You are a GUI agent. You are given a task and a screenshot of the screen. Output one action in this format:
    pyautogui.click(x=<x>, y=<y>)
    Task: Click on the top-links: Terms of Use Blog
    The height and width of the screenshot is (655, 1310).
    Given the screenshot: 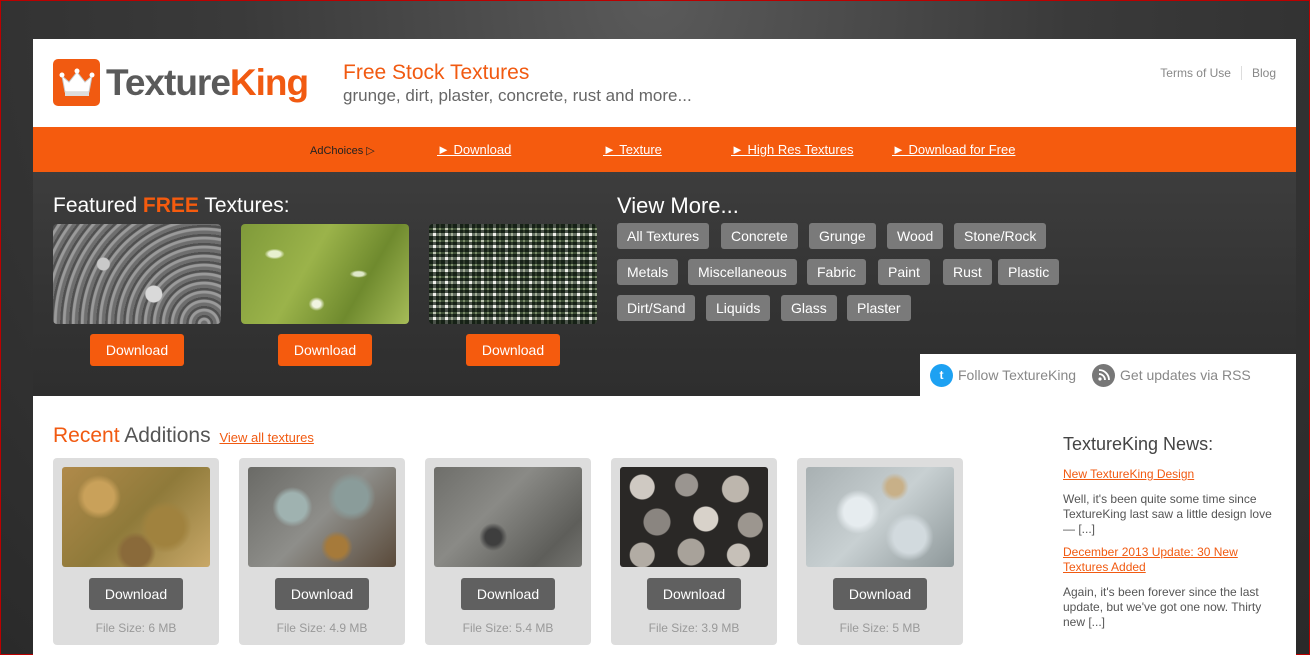 What is the action you would take?
    pyautogui.click(x=1213, y=73)
    